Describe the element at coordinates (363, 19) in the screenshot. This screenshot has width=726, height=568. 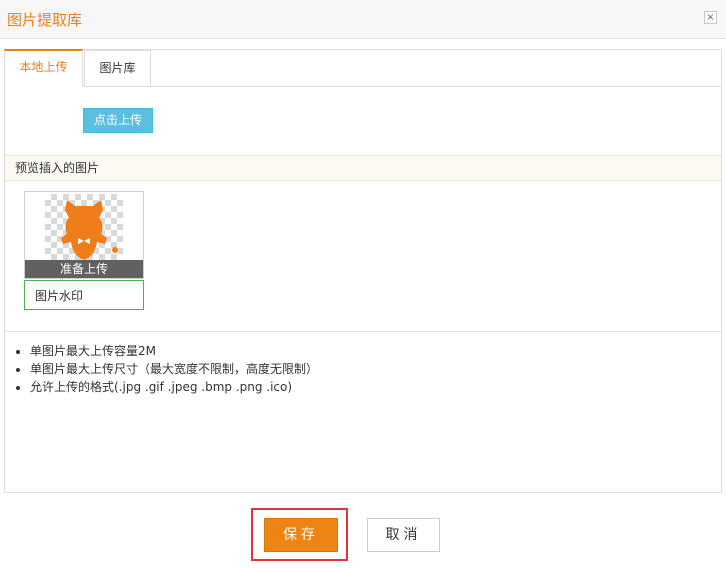
I see `dialog-titlebar: 图片提取库 ×` at that location.